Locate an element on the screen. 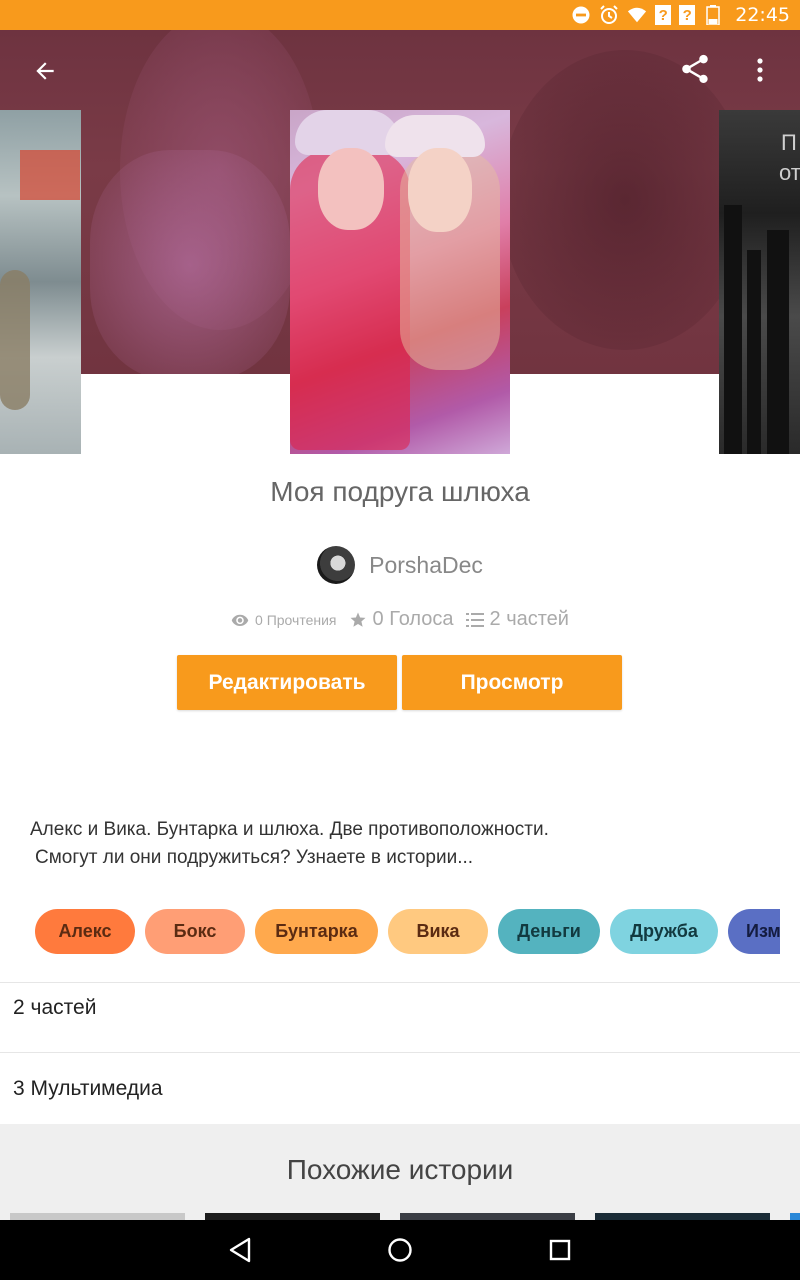  author-row: PorshaDec is located at coordinates (400, 565).